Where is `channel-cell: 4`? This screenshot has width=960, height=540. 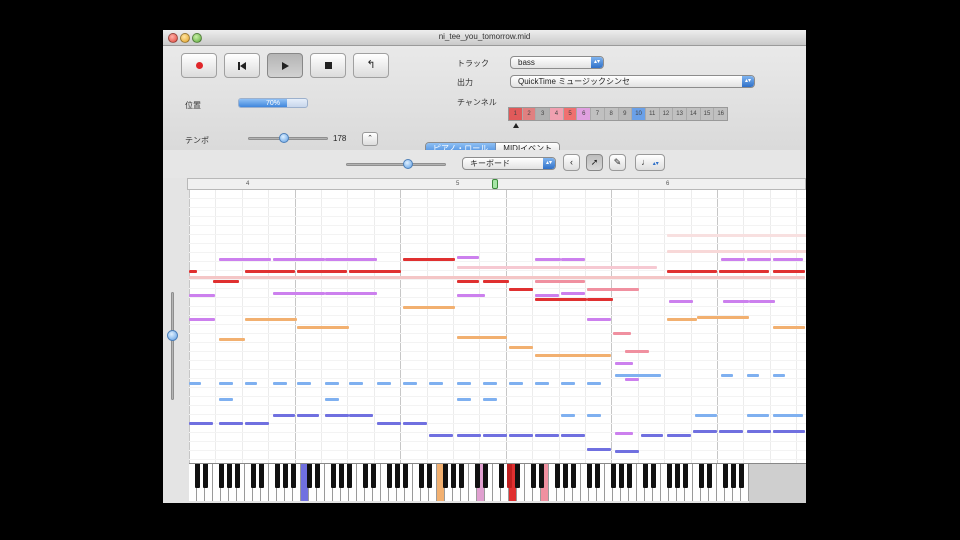
channel-cell: 4 is located at coordinates (557, 114).